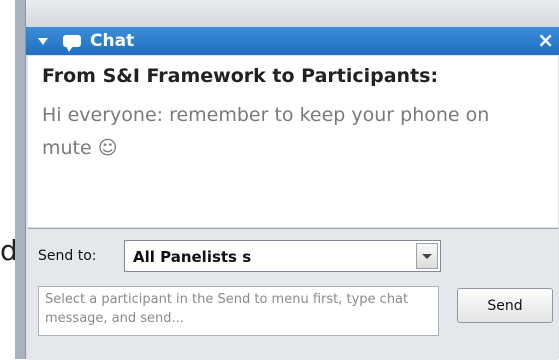 The height and width of the screenshot is (360, 559). What do you see at coordinates (240, 76) in the screenshot?
I see `message-sender: From S&I Framework to Participants:` at bounding box center [240, 76].